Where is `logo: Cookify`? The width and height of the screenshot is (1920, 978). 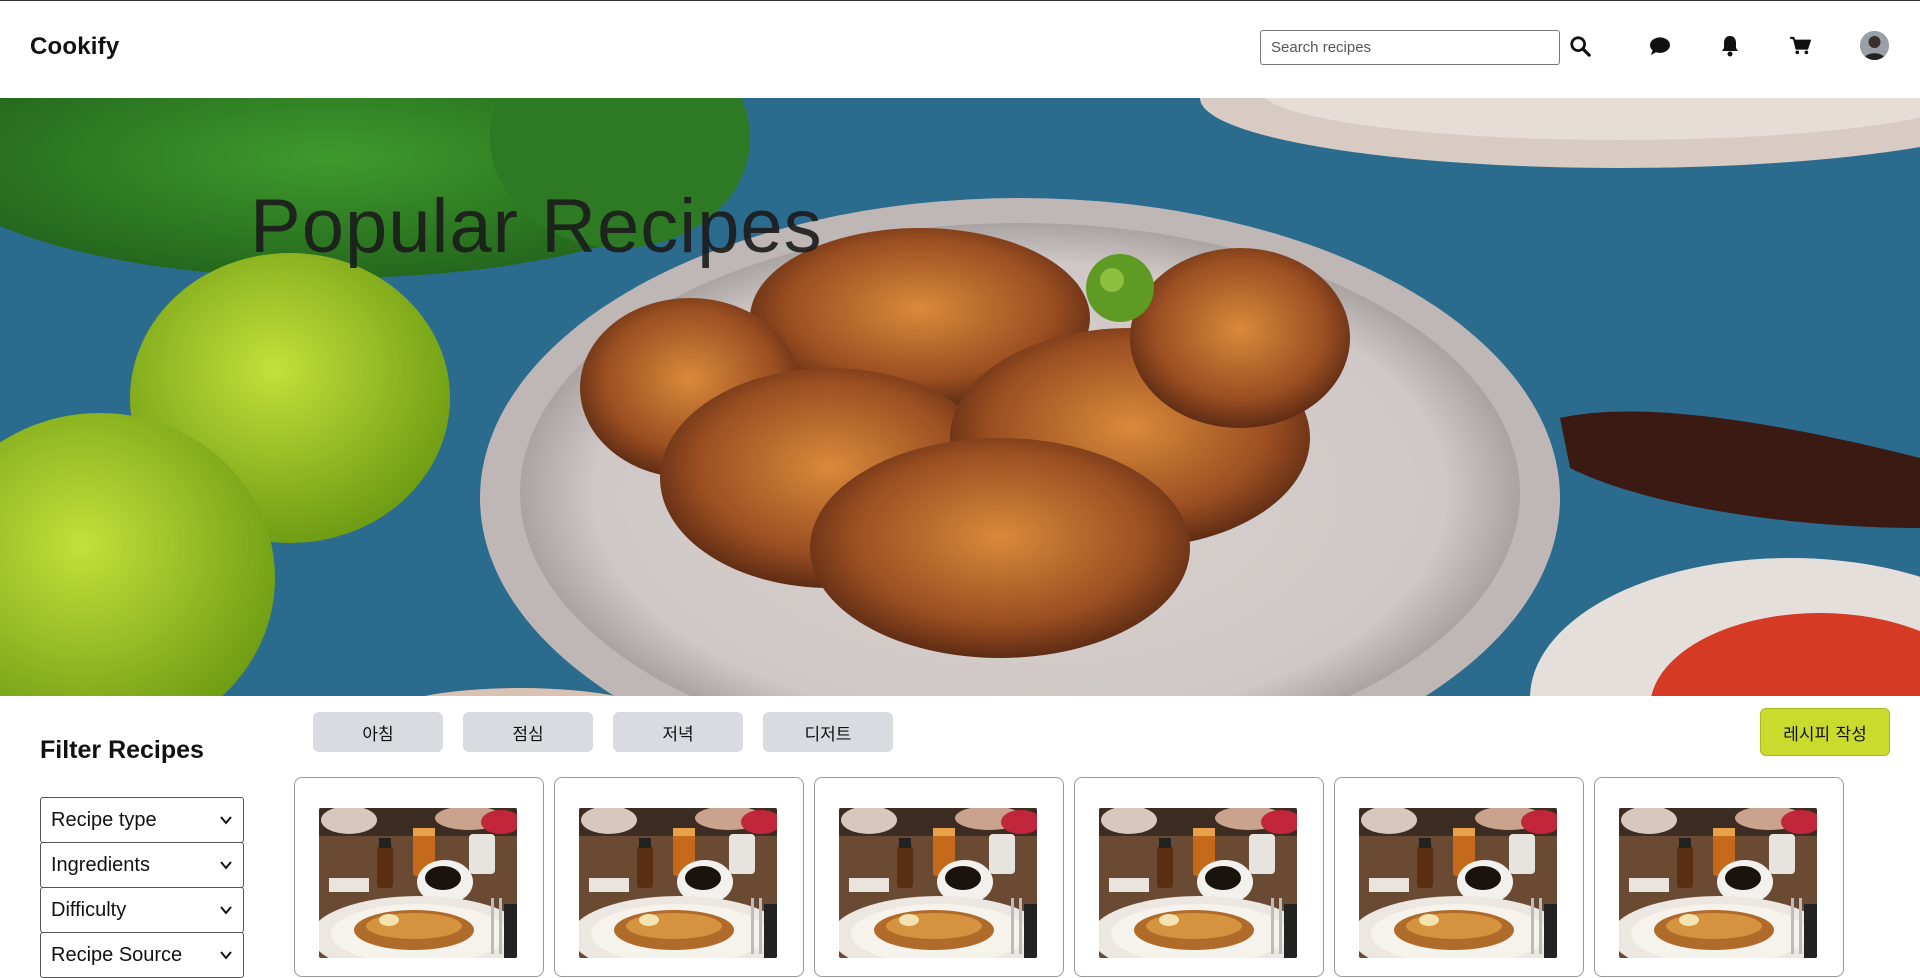 logo: Cookify is located at coordinates (74, 47).